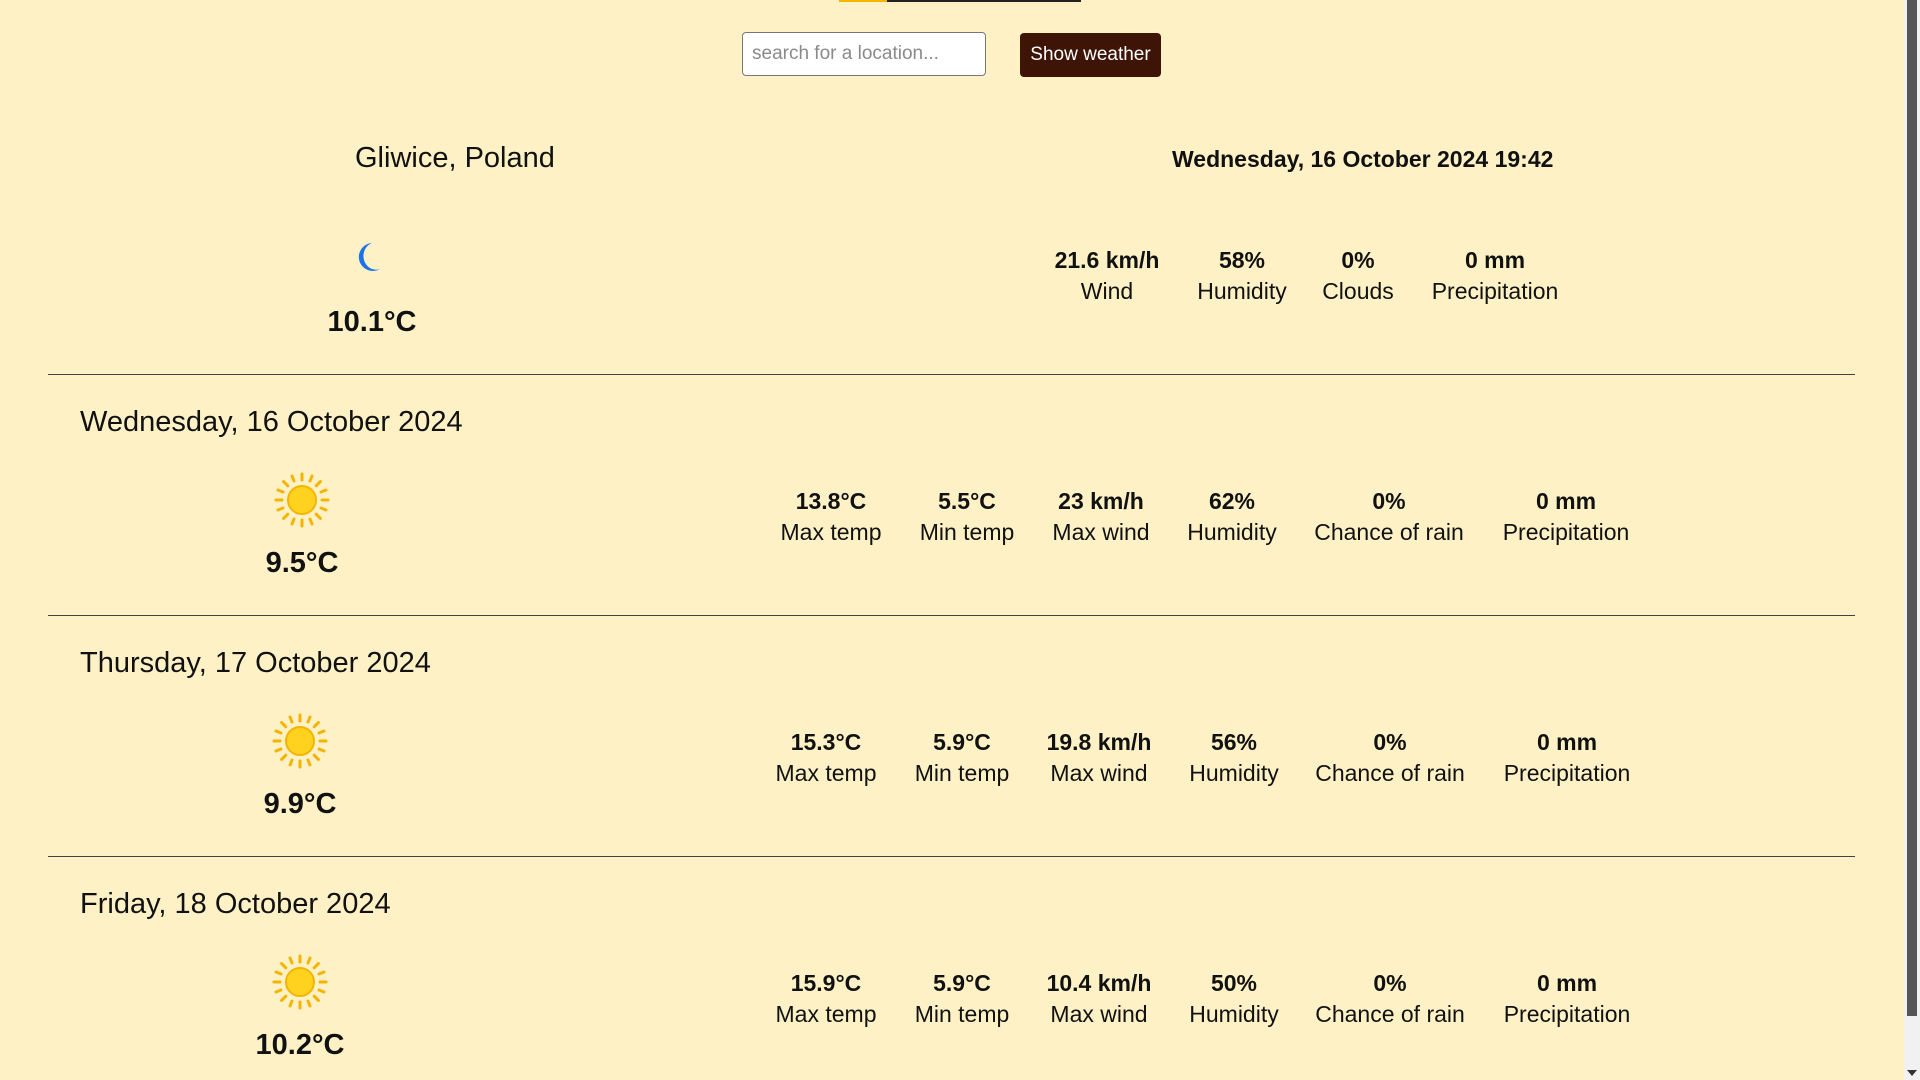 Image resolution: width=1920 pixels, height=1080 pixels. Describe the element at coordinates (831, 517) in the screenshot. I see `forecast-stat-max-temp: 13.8°C Max temp` at that location.